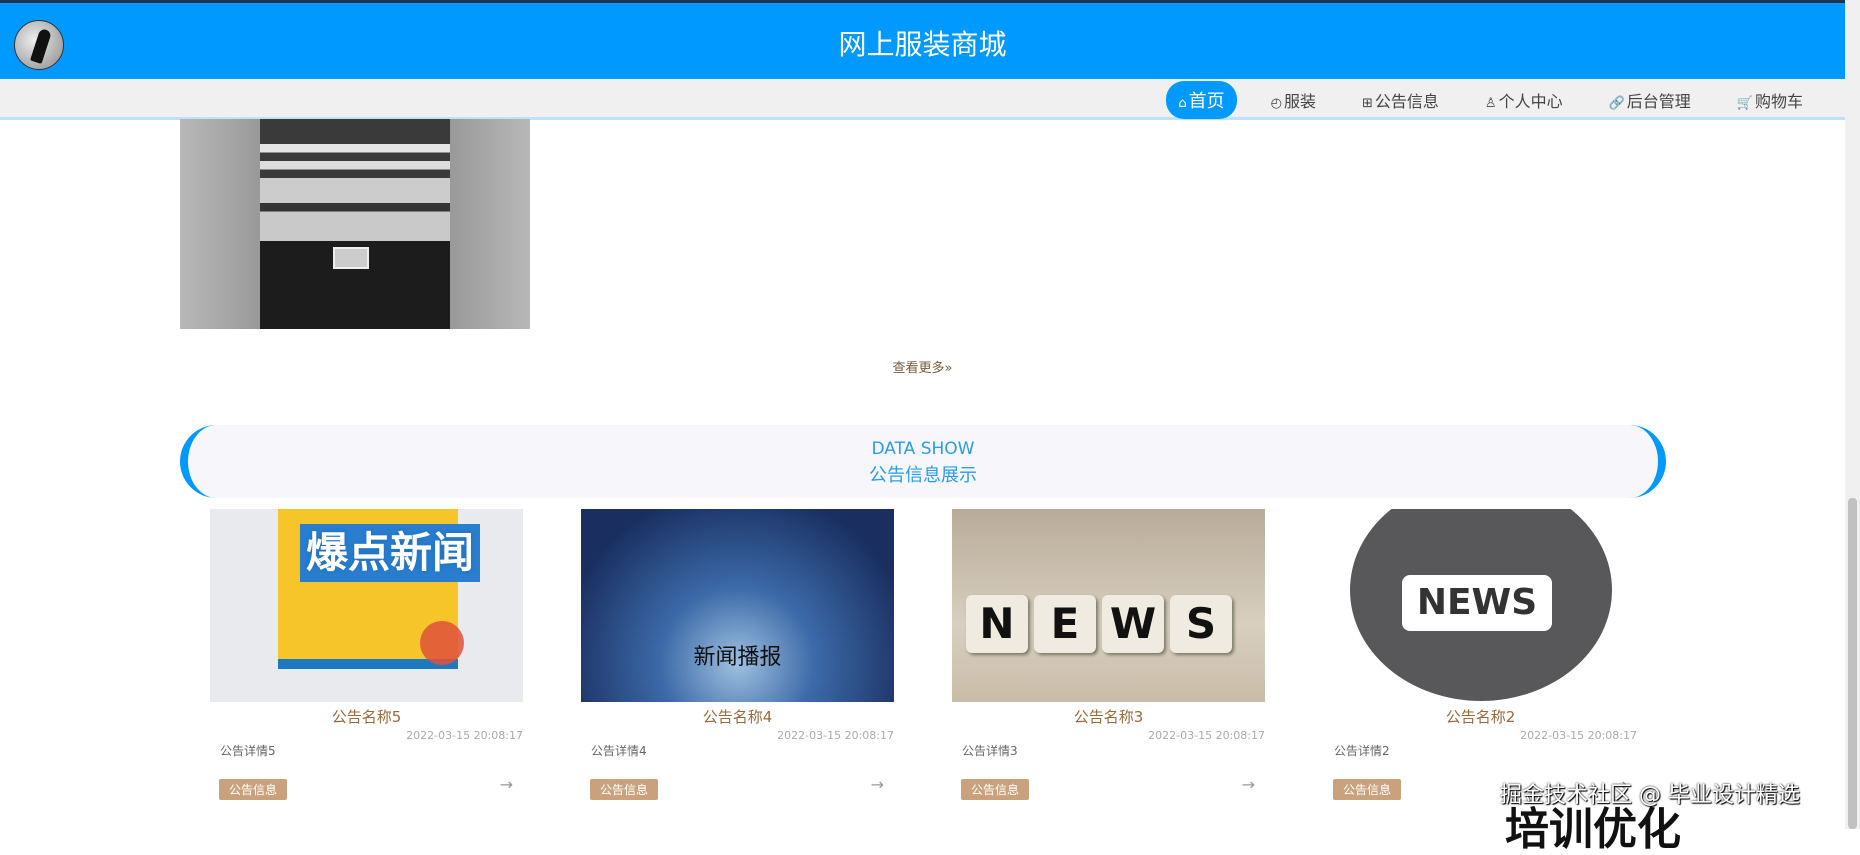 This screenshot has width=1860, height=855. Describe the element at coordinates (923, 475) in the screenshot. I see `banner-cn: 公告信息展示` at that location.